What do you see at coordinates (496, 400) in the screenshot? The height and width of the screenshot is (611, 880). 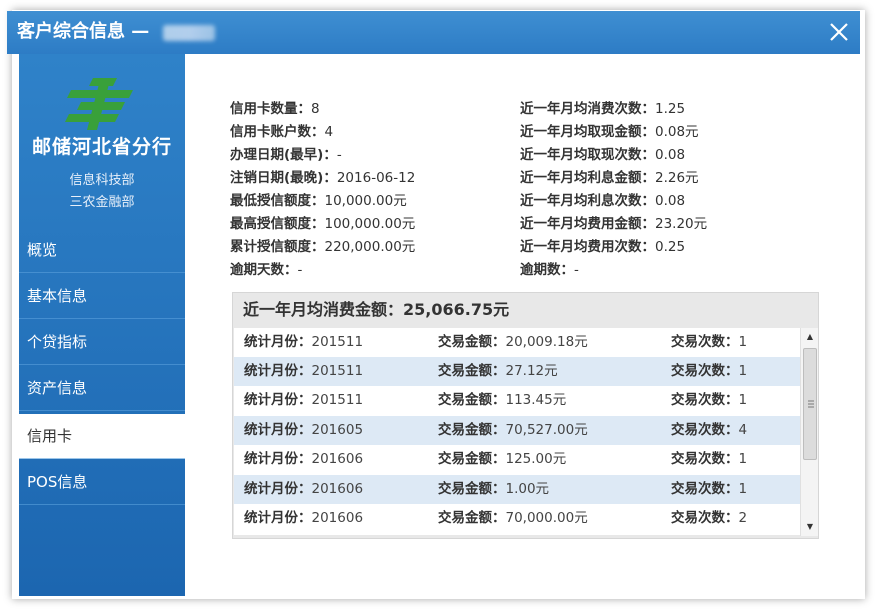 I see `table-row: 统计月份： 201511 交易金额： 113.45元 交易次数： 1` at bounding box center [496, 400].